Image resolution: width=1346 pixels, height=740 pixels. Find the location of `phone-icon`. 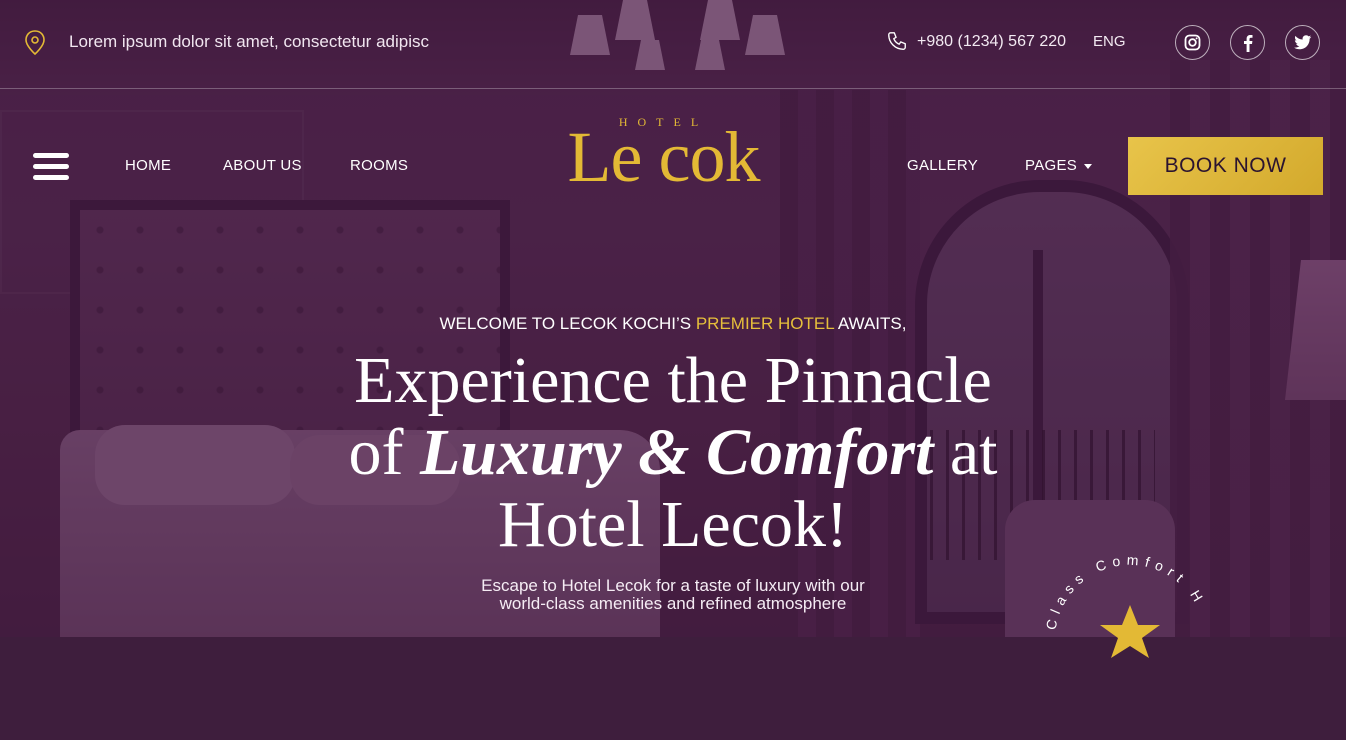

phone-icon is located at coordinates (897, 41).